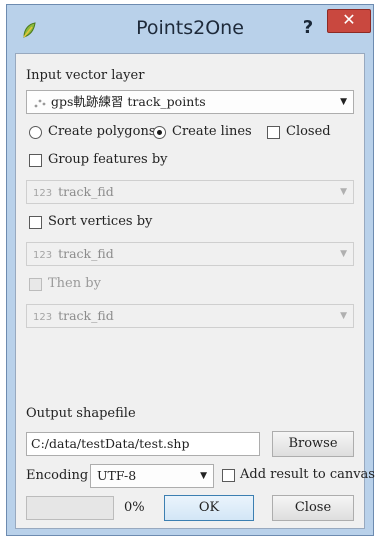 This screenshot has height=542, width=382. I want to click on close-window-button: ✕, so click(349, 21).